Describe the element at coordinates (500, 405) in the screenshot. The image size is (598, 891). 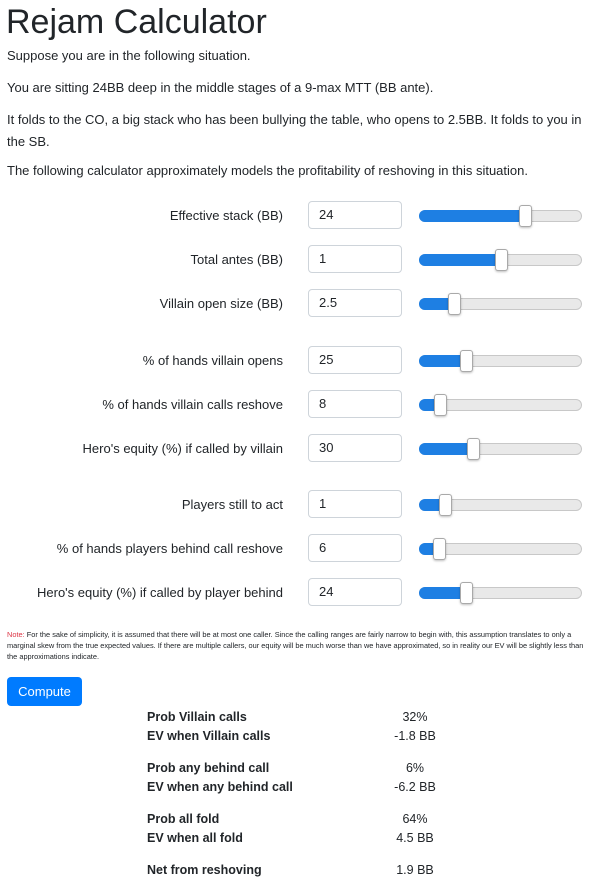
I see `villain-calls-slider` at that location.